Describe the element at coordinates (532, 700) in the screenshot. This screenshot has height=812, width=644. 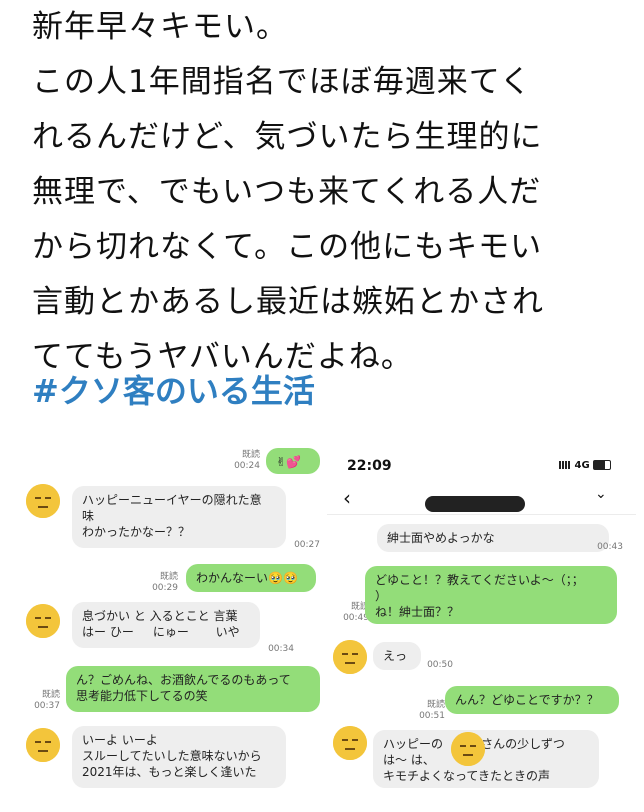
I see `outgoing-message: んん？どゆことですか？？` at that location.